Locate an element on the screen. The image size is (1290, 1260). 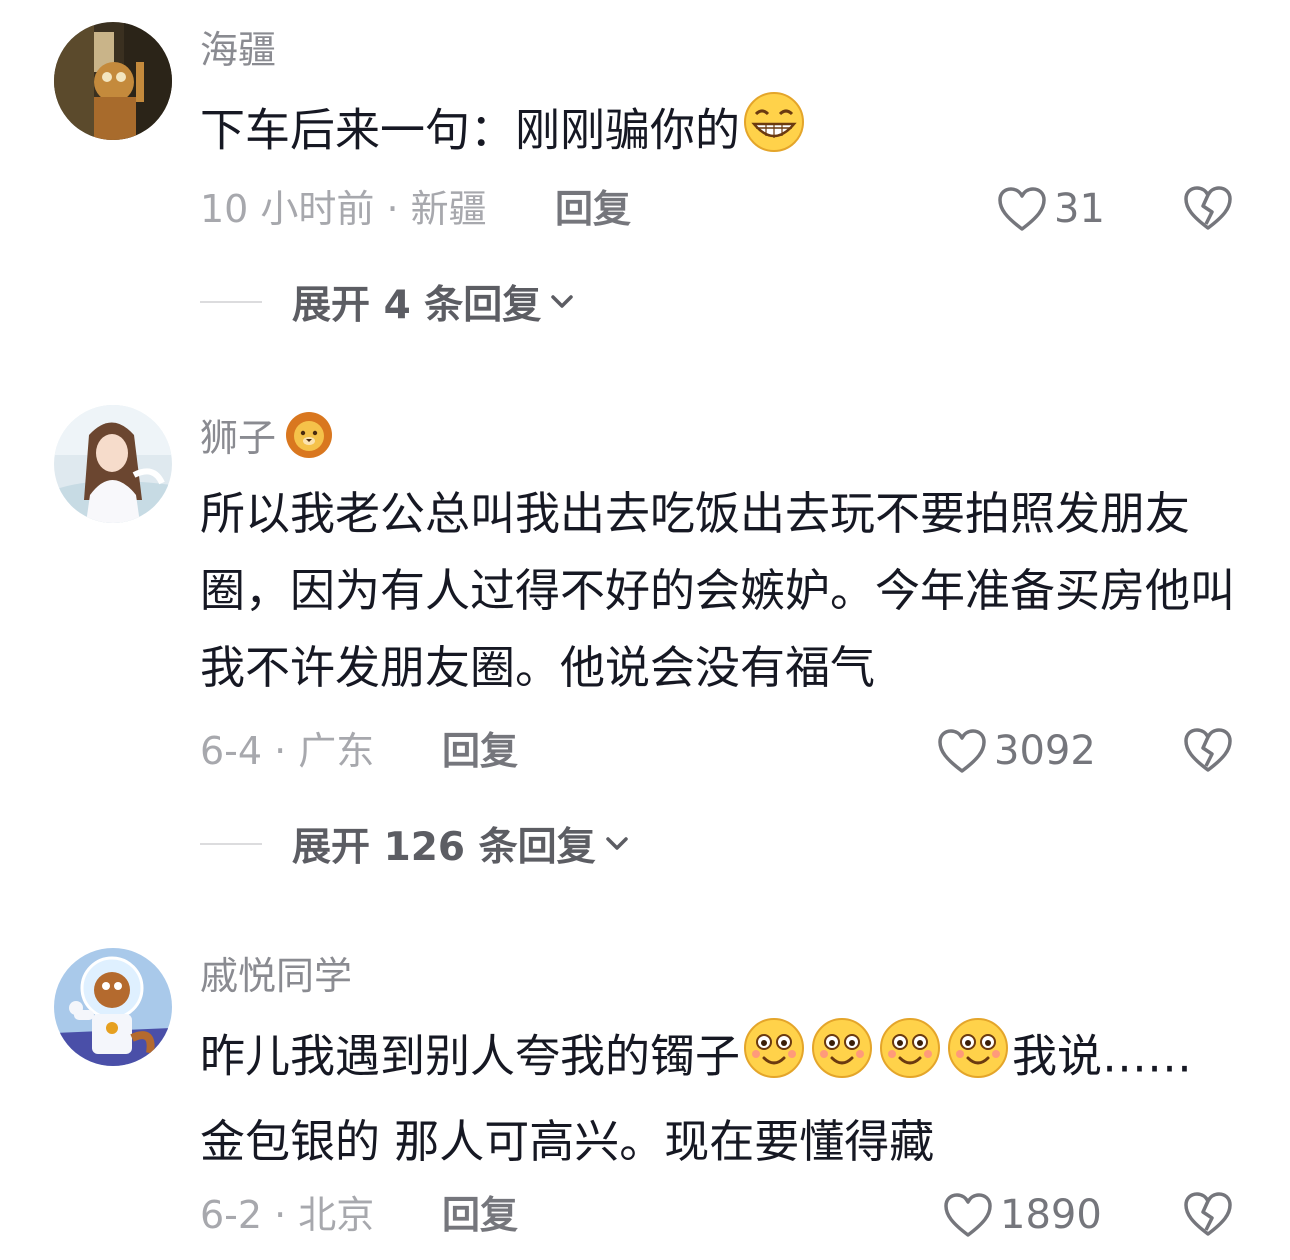
username-text: 狮子 is located at coordinates (238, 438).